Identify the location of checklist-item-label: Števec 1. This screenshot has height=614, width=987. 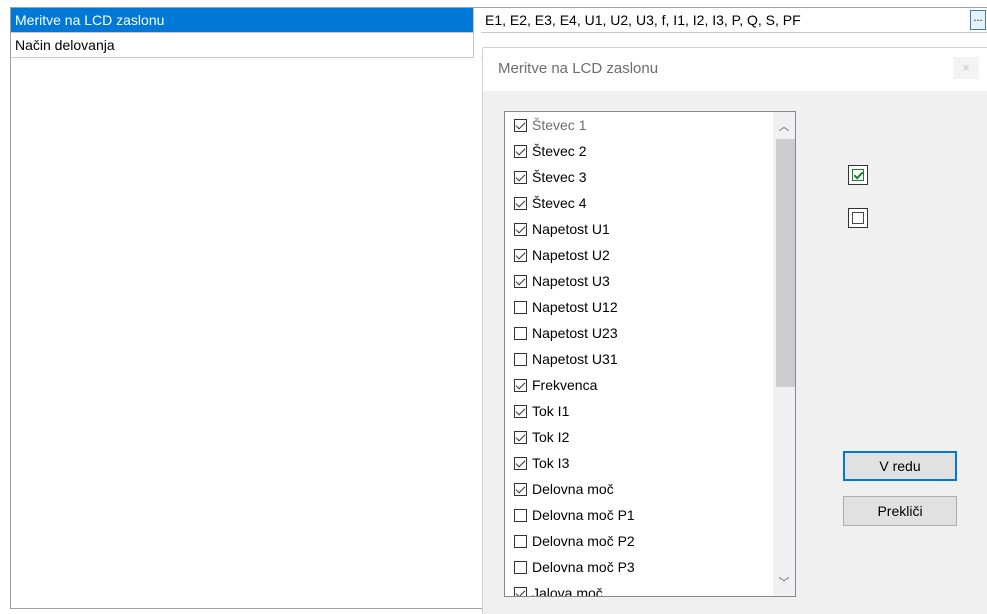
(559, 125).